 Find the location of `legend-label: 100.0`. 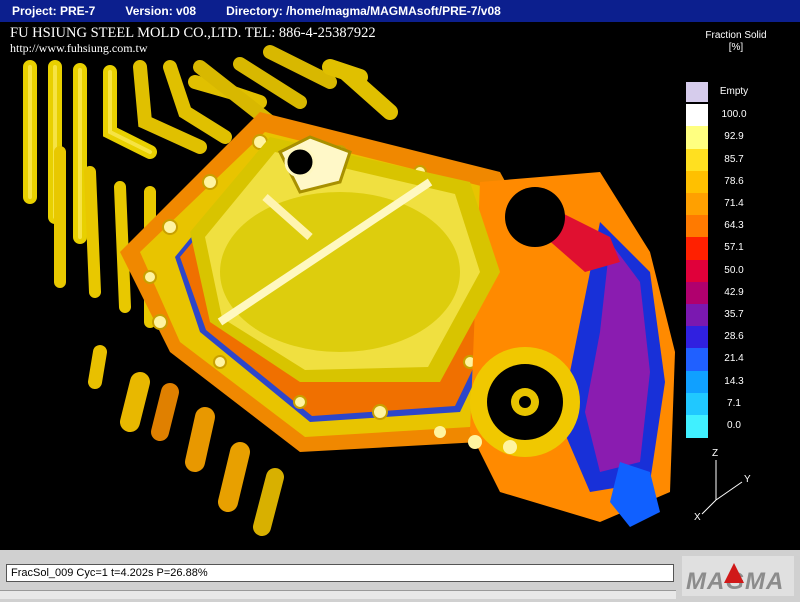

legend-label: 100.0 is located at coordinates (734, 115).